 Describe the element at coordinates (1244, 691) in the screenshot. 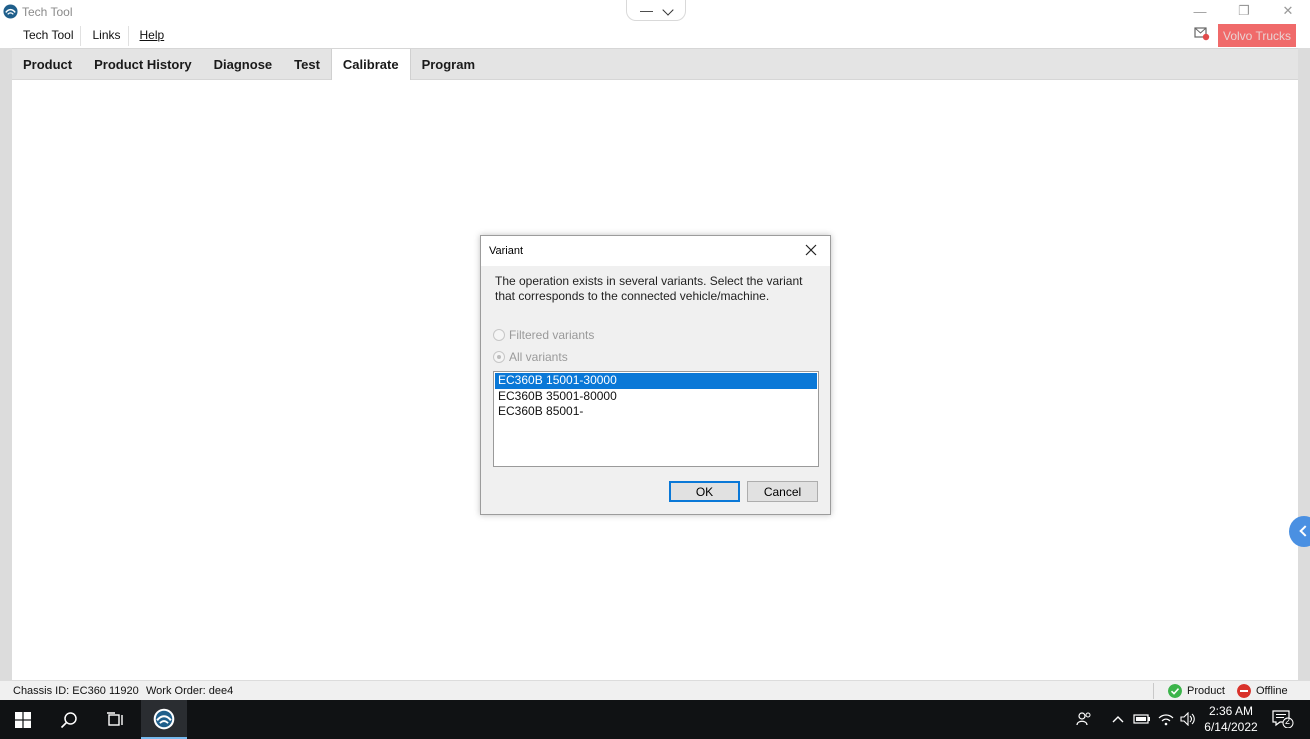

I see `offline-icon` at that location.